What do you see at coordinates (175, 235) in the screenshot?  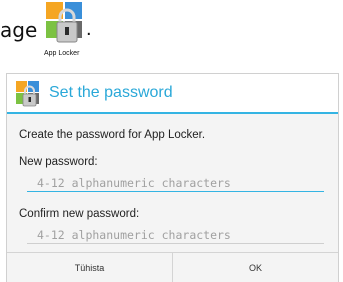 I see `confirm-password-input` at bounding box center [175, 235].